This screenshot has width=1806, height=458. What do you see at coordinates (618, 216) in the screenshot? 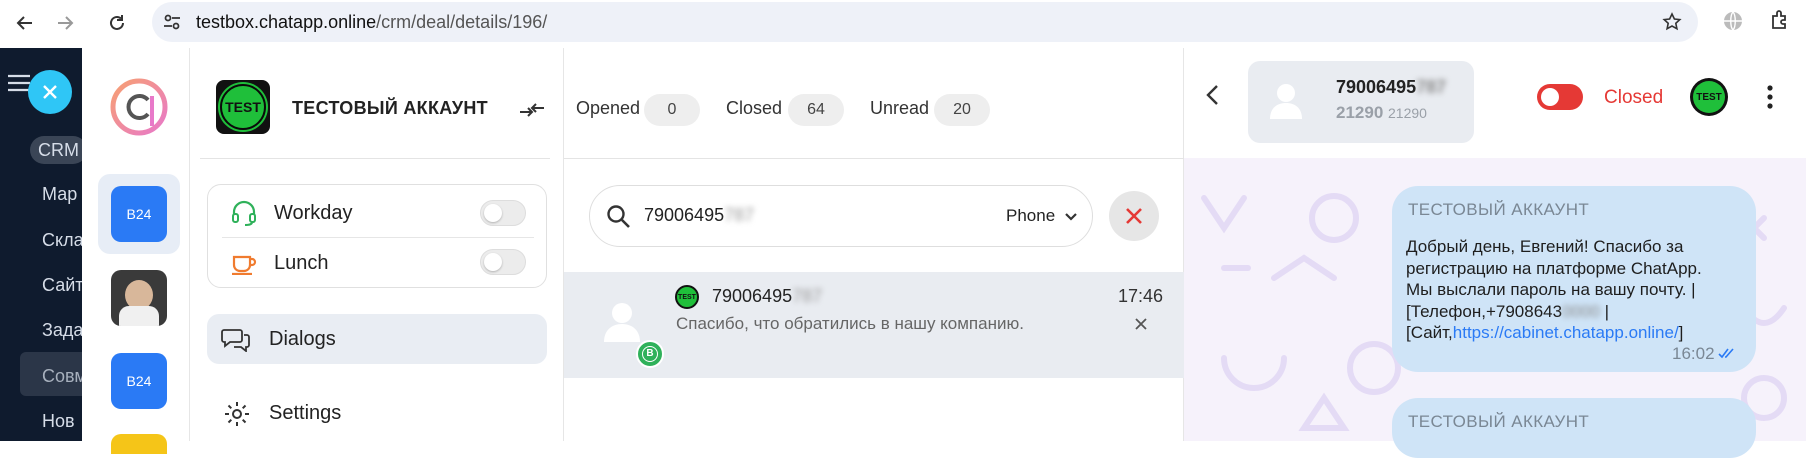
I see `search-icon` at bounding box center [618, 216].